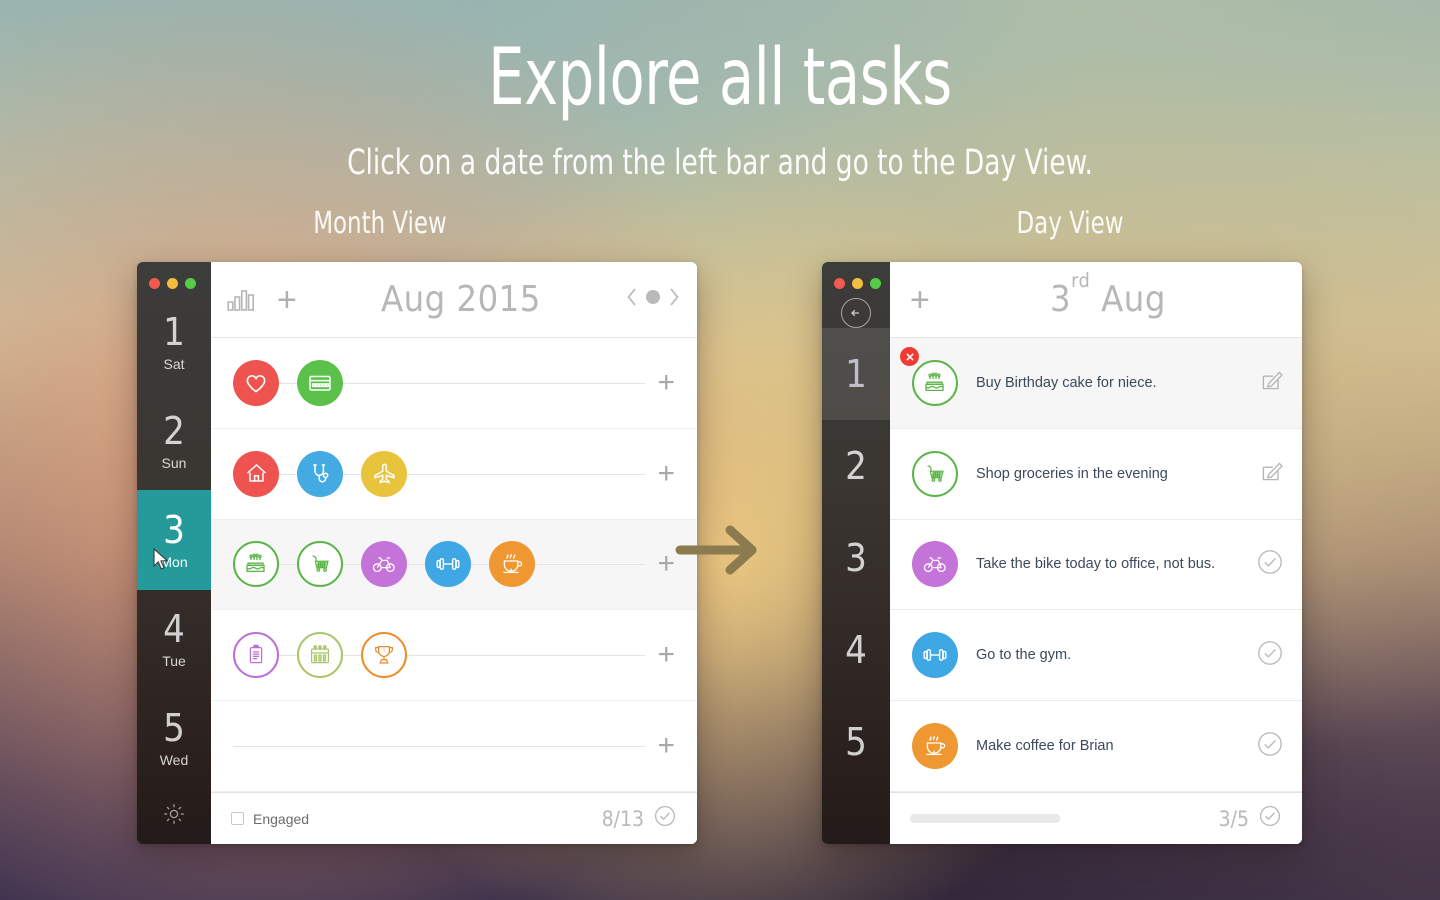  I want to click on day-sidebar-footer, so click(856, 816).